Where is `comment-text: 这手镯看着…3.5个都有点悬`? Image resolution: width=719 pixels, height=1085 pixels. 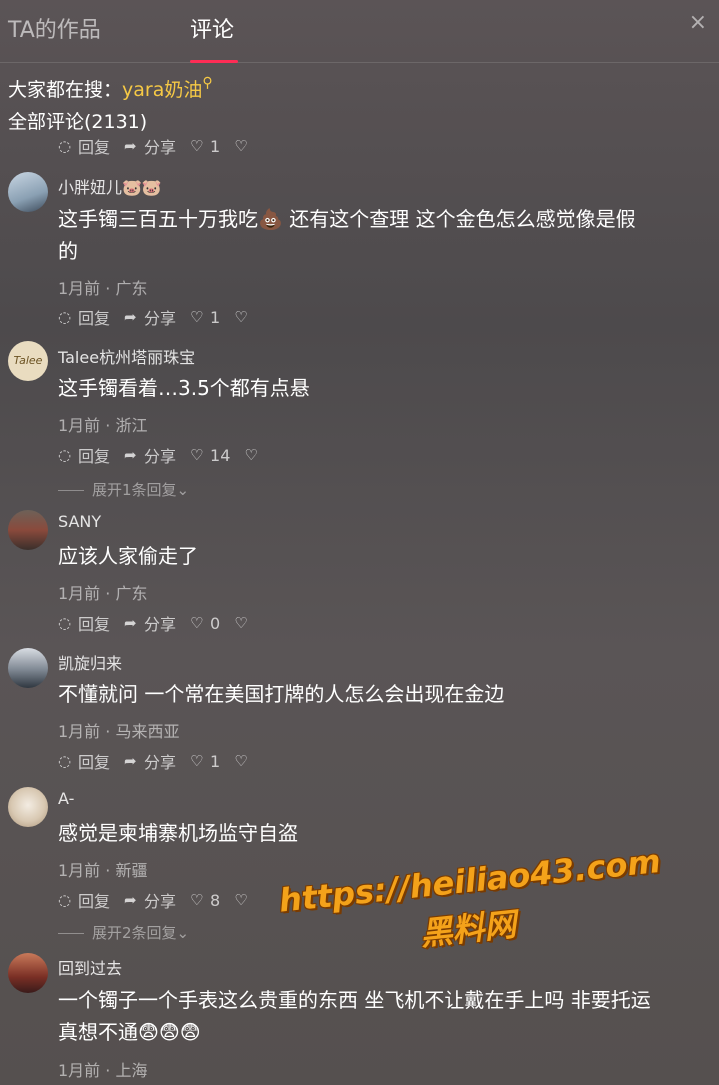 comment-text: 这手镯看着…3.5个都有点悬 is located at coordinates (184, 388).